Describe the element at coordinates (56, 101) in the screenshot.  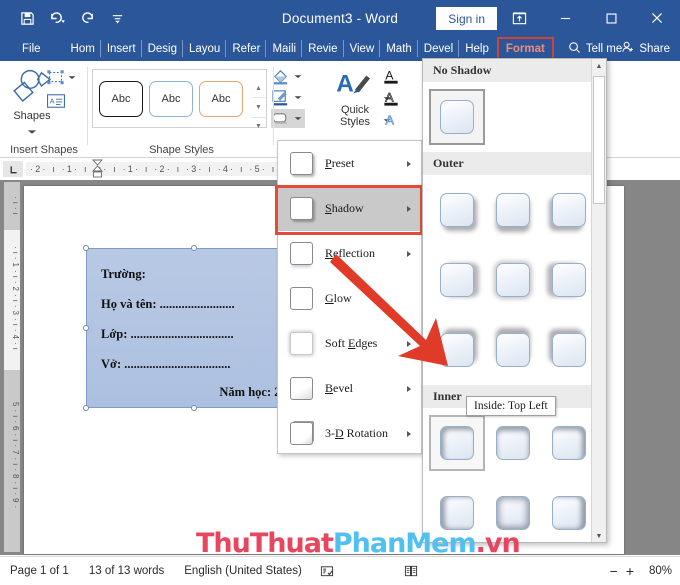
I see `draw-text-box-button: A` at that location.